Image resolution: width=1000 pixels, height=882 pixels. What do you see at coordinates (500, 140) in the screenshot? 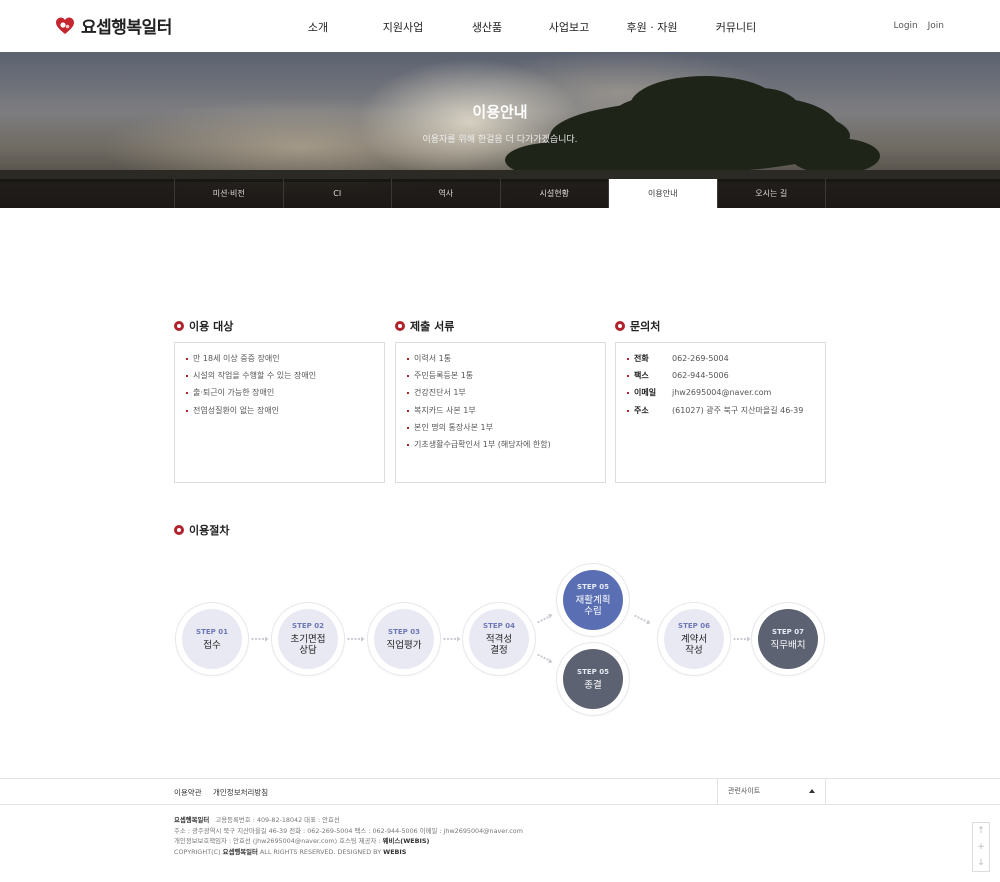
I see `page-subtitle: 이용자를 위해 한걸음 더 다가가겠습니다.` at bounding box center [500, 140].